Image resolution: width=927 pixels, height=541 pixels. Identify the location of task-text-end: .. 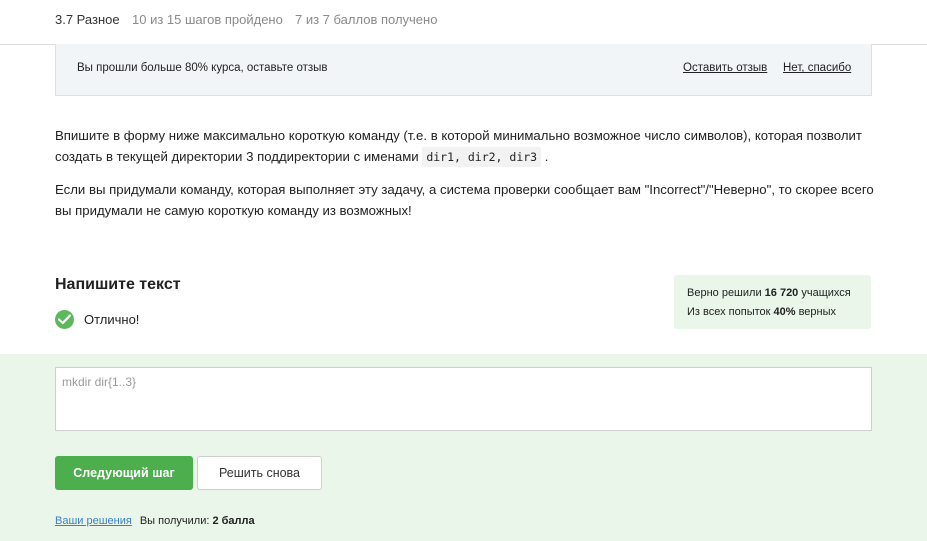
(545, 156).